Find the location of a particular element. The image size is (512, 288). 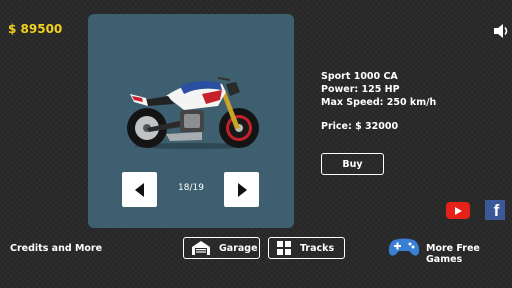

next-bike-button is located at coordinates (241, 189).